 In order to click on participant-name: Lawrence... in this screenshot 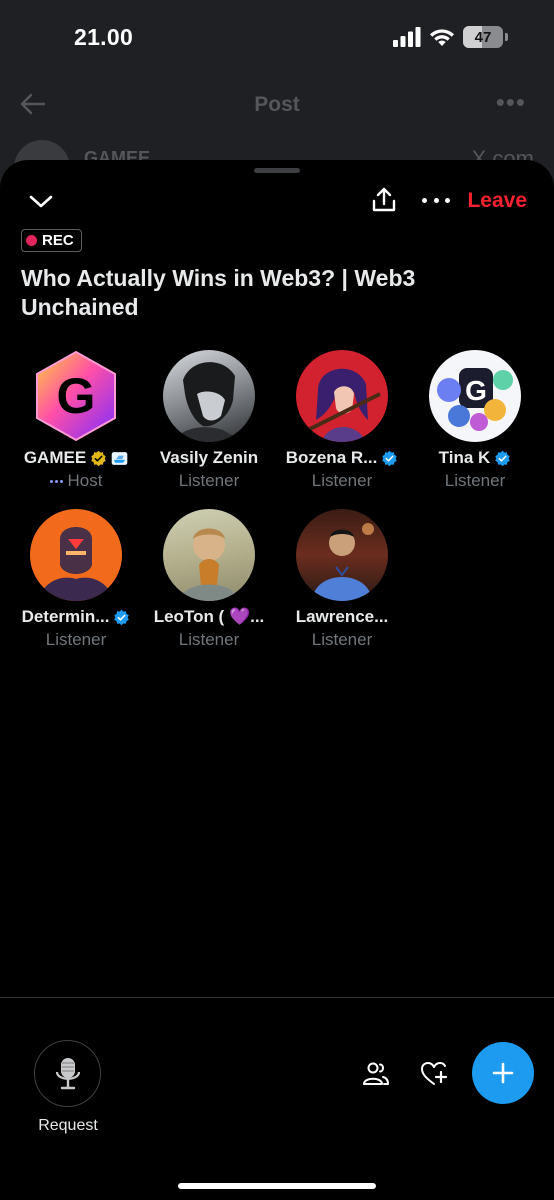, I will do `click(342, 616)`.